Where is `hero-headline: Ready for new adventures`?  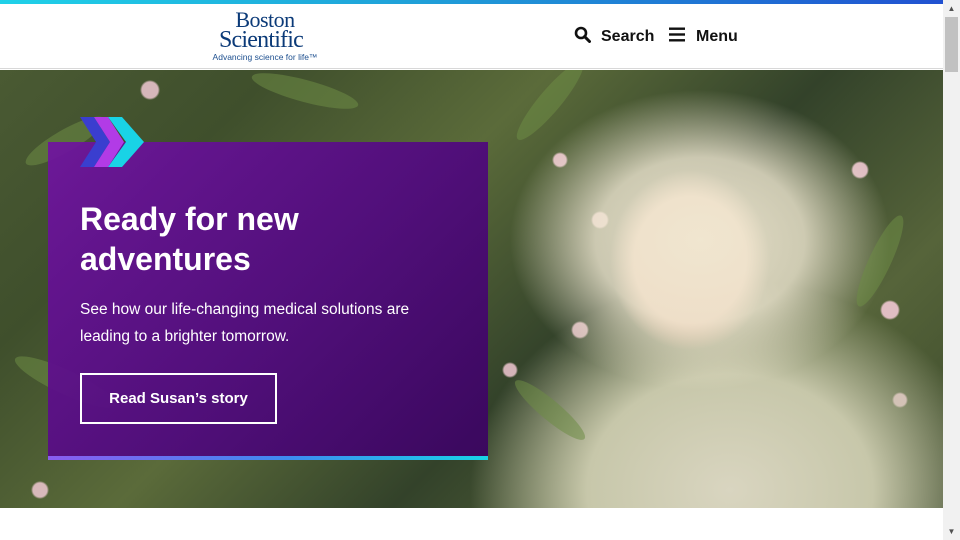
hero-headline: Ready for new adventures is located at coordinates (189, 239).